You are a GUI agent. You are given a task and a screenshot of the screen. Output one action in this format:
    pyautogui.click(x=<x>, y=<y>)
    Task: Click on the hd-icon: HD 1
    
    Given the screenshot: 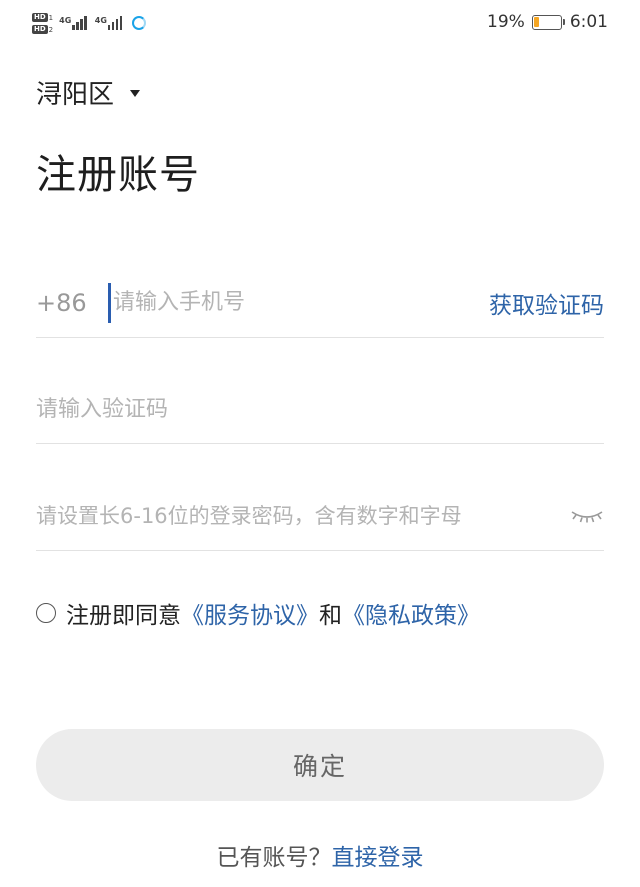 What is the action you would take?
    pyautogui.click(x=43, y=17)
    